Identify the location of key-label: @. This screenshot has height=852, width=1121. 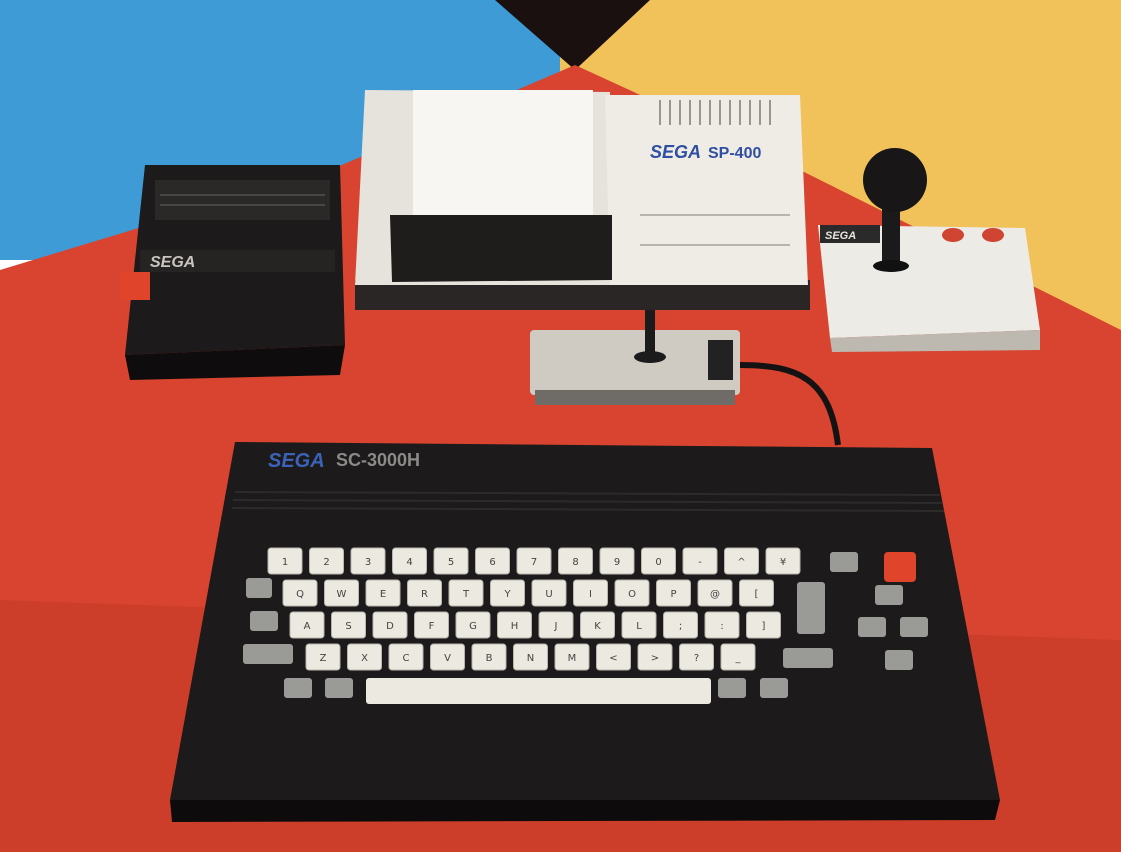
(715, 594).